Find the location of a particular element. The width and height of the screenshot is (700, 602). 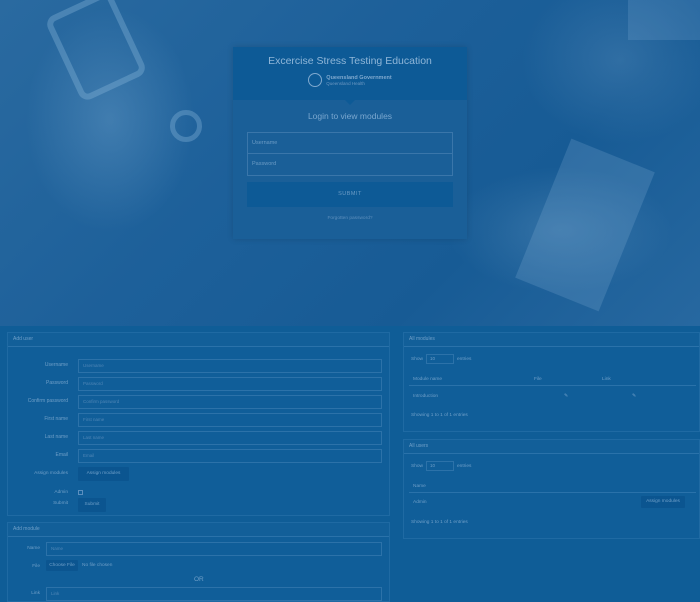

last-name-field: Last name is located at coordinates (230, 438).